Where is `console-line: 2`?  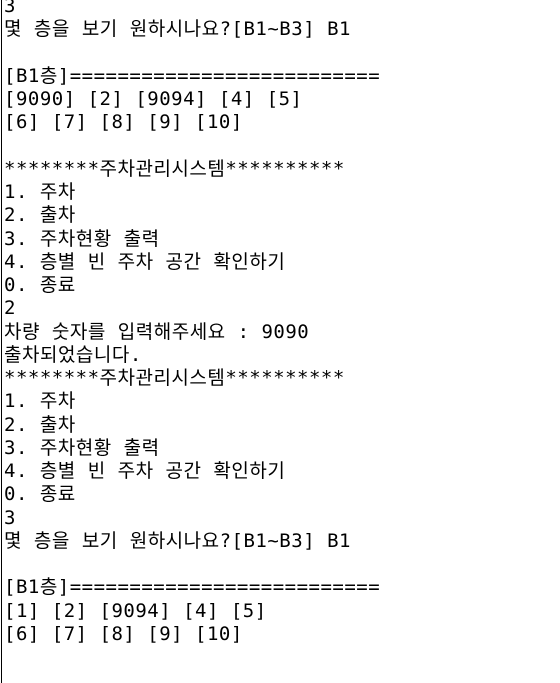 console-line: 2 is located at coordinates (10, 308).